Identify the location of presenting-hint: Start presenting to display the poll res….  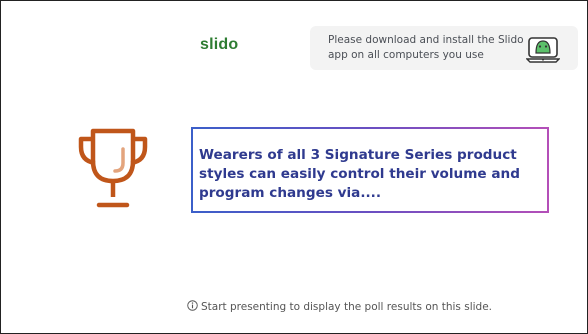
(347, 306).